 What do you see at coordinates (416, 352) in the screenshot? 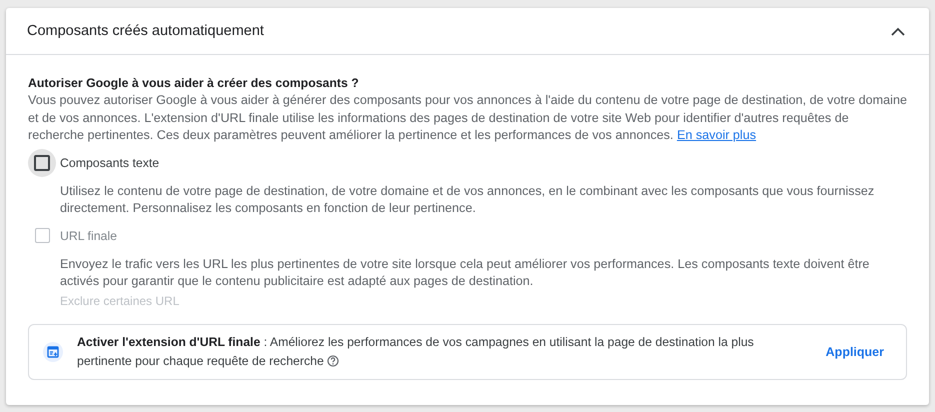
I see `banner-text: Activer l'extension d'URL finale : Améliorez les performances de vos campagnes en utilisant la page de destination la plus pertinente pour chaque requête de recherche` at bounding box center [416, 352].